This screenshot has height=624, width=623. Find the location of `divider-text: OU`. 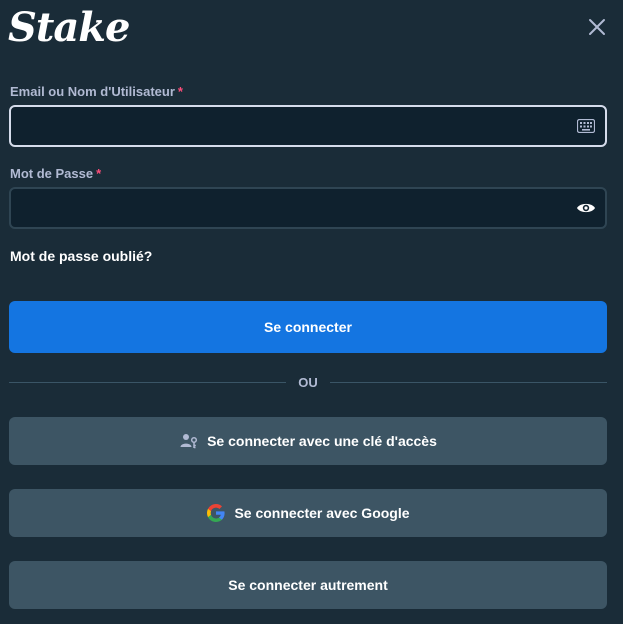

divider-text: OU is located at coordinates (308, 382).